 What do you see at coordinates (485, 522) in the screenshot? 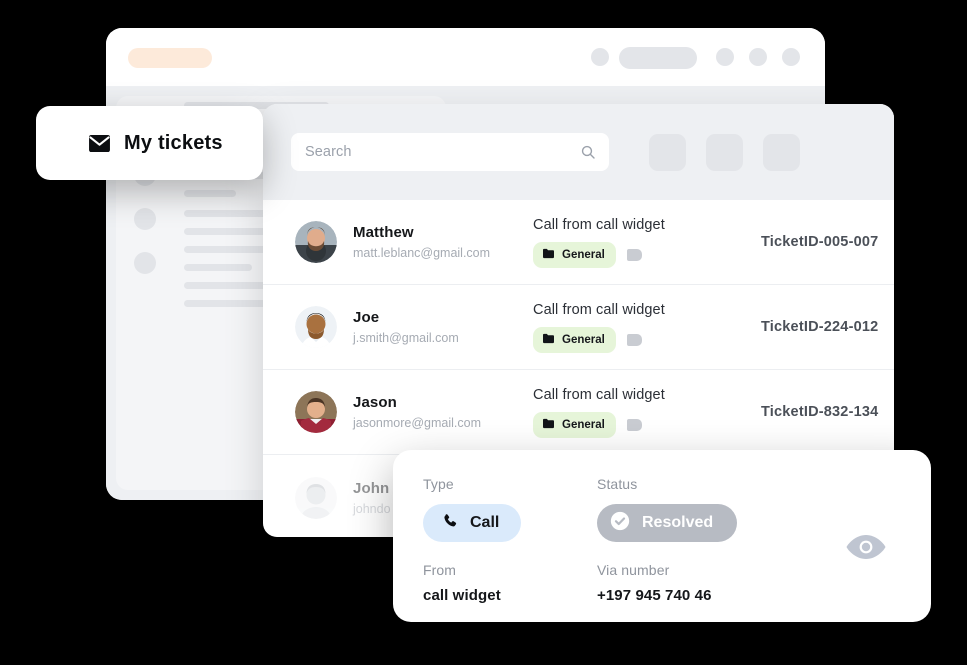
I see `type-value: Call` at bounding box center [485, 522].